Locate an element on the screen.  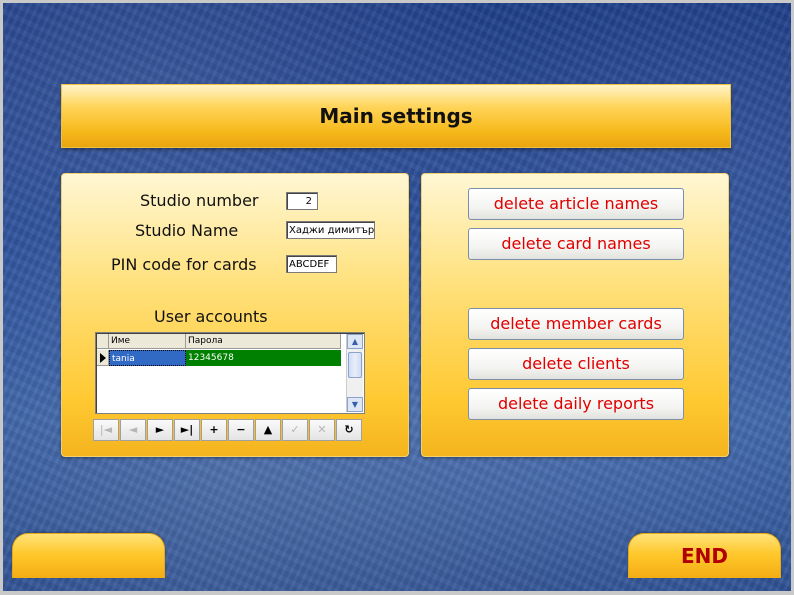
refresh-record-button: ↻ is located at coordinates (349, 430).